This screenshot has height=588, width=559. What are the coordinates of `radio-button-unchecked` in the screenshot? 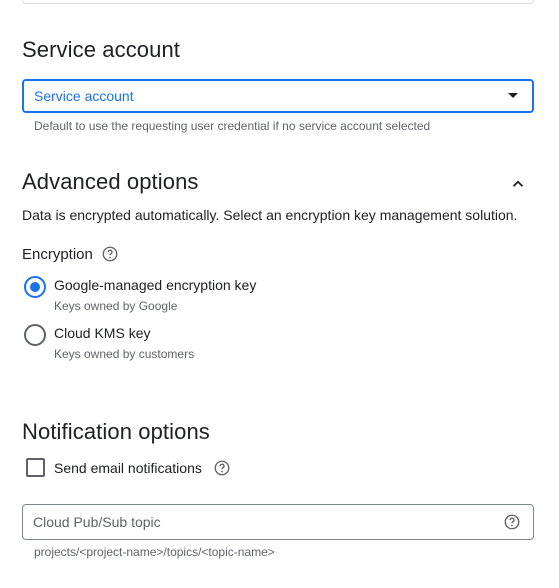 It's located at (35, 335).